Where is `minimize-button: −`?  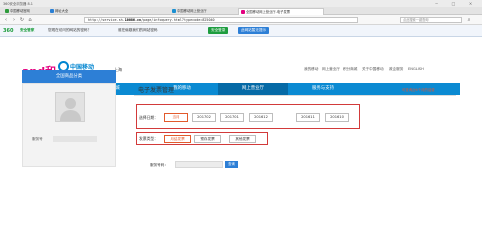 minimize-button: − is located at coordinates (436, 3).